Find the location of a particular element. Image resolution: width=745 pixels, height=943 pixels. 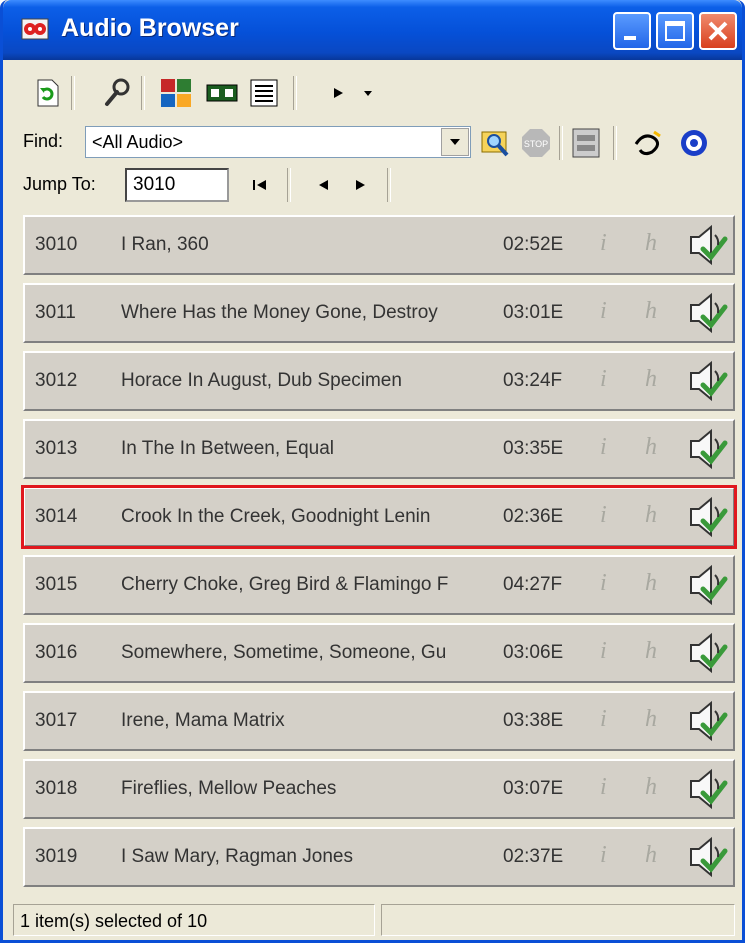

filter-button is located at coordinates (586, 143).